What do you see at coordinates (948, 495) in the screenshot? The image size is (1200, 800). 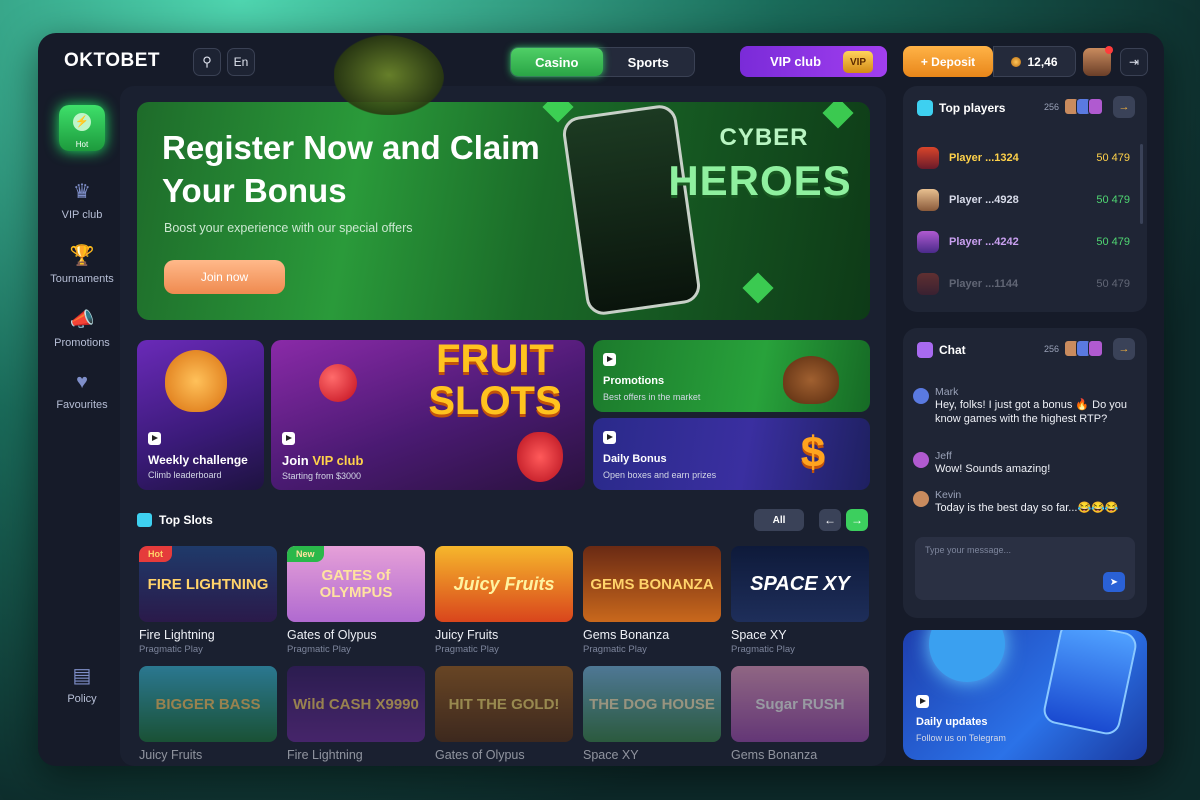 I see `message-author: Kevin` at bounding box center [948, 495].